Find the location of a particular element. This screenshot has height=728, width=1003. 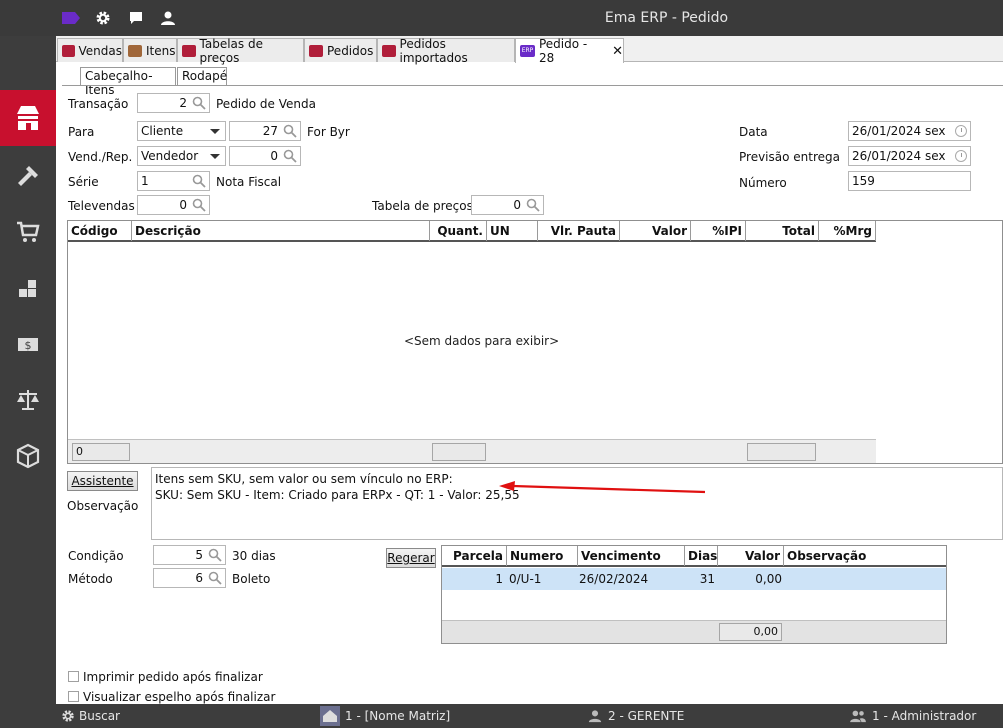

role-indicator: 2 - GERENTE is located at coordinates (636, 716).